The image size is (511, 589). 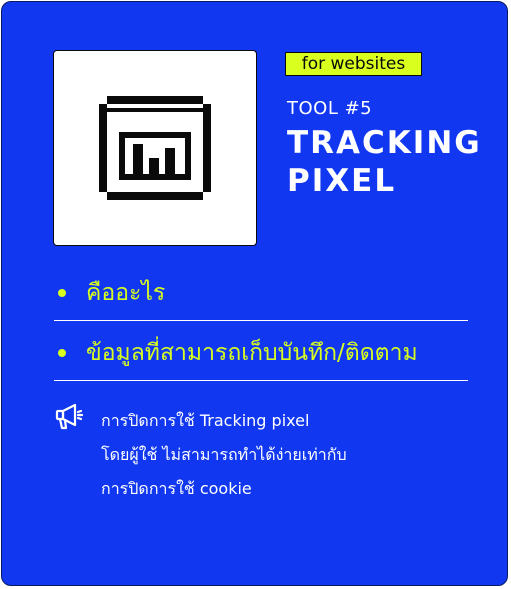 What do you see at coordinates (330, 108) in the screenshot?
I see `tool-number: TOOL #5` at bounding box center [330, 108].